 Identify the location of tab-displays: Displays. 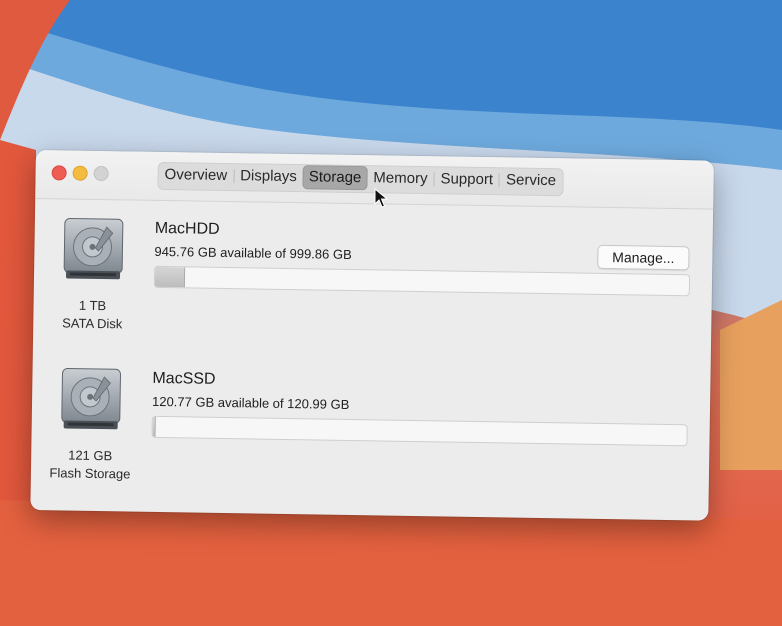
(268, 176).